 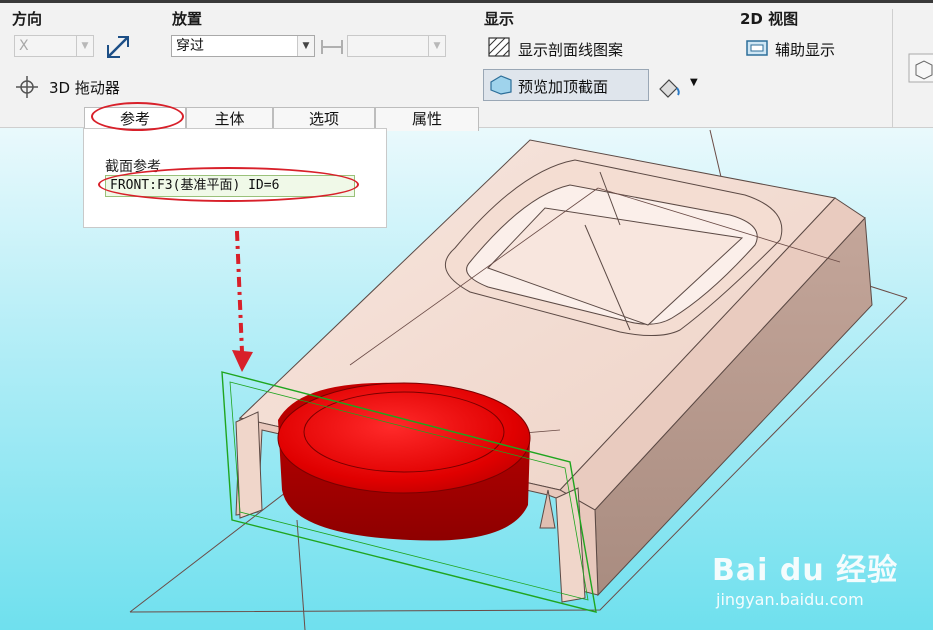 What do you see at coordinates (228, 184) in the screenshot?
I see `reference-highlight-ring` at bounding box center [228, 184].